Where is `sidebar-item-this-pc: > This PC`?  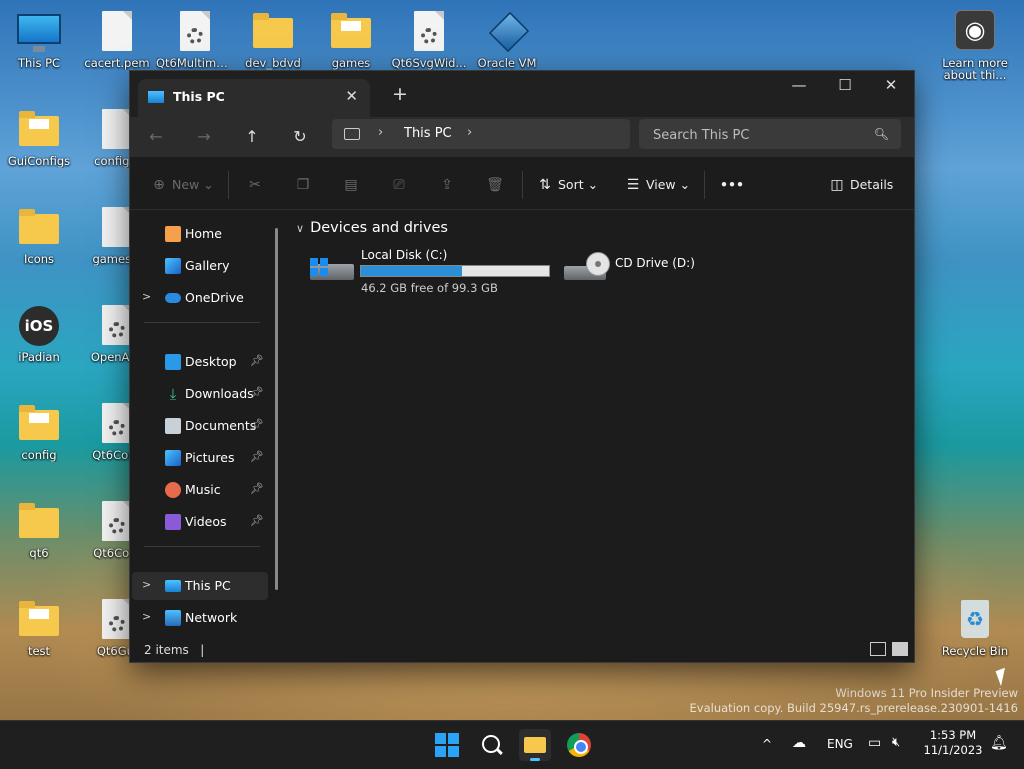 sidebar-item-this-pc: > This PC is located at coordinates (200, 586).